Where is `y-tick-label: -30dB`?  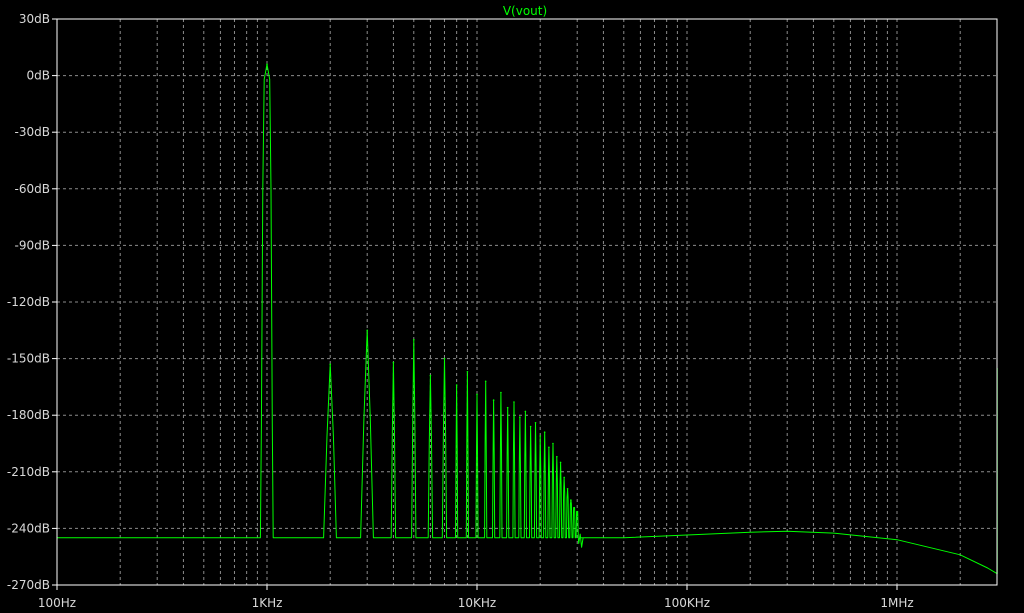 y-tick-label: -30dB is located at coordinates (32, 132).